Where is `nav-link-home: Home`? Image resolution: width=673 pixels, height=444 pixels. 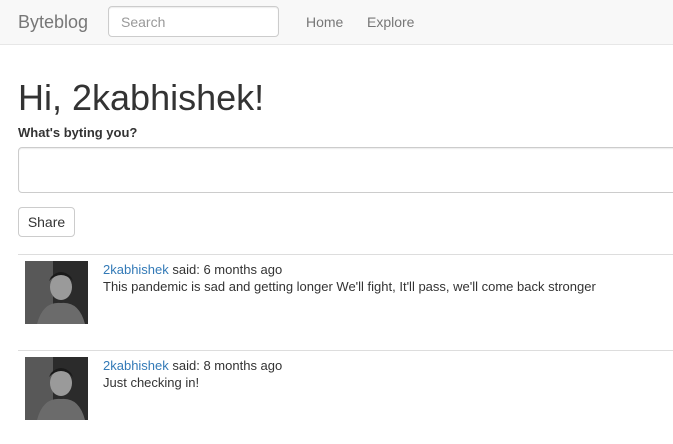
nav-link-home: Home is located at coordinates (324, 22).